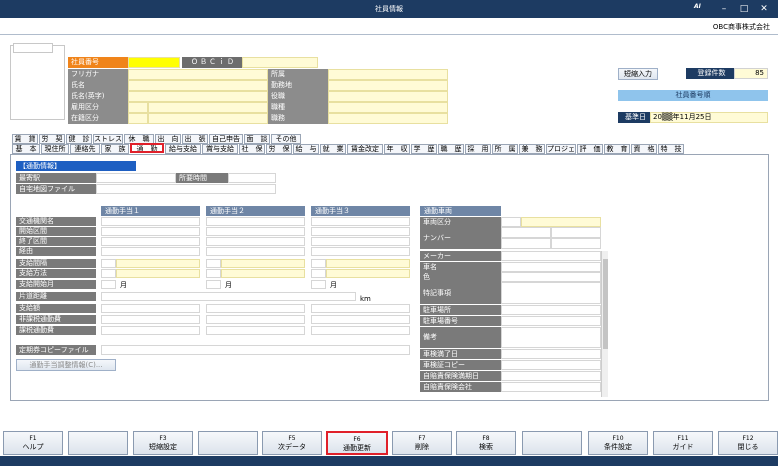 The width and height of the screenshot is (778, 466). Describe the element at coordinates (255, 350) in the screenshot. I see `pass-copy-input` at that location.